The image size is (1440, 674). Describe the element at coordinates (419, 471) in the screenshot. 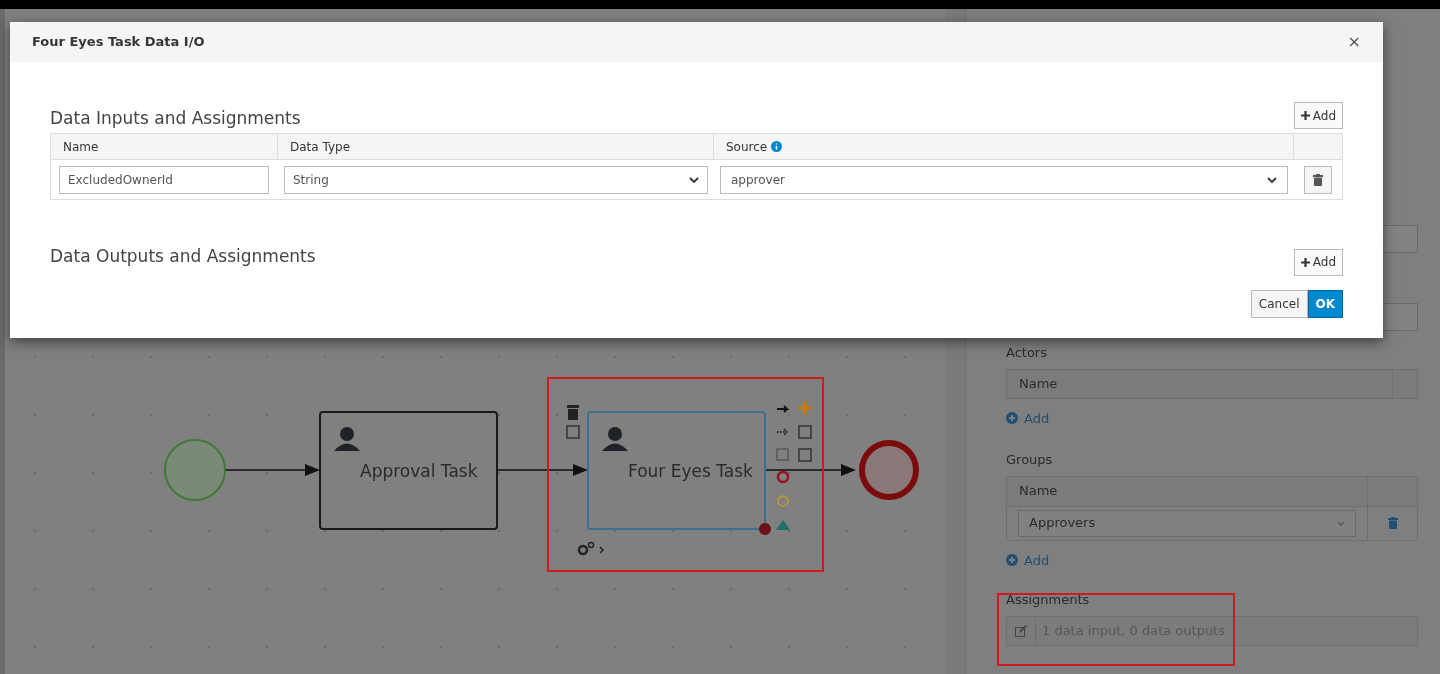

I see `task-label: Approval Task` at that location.